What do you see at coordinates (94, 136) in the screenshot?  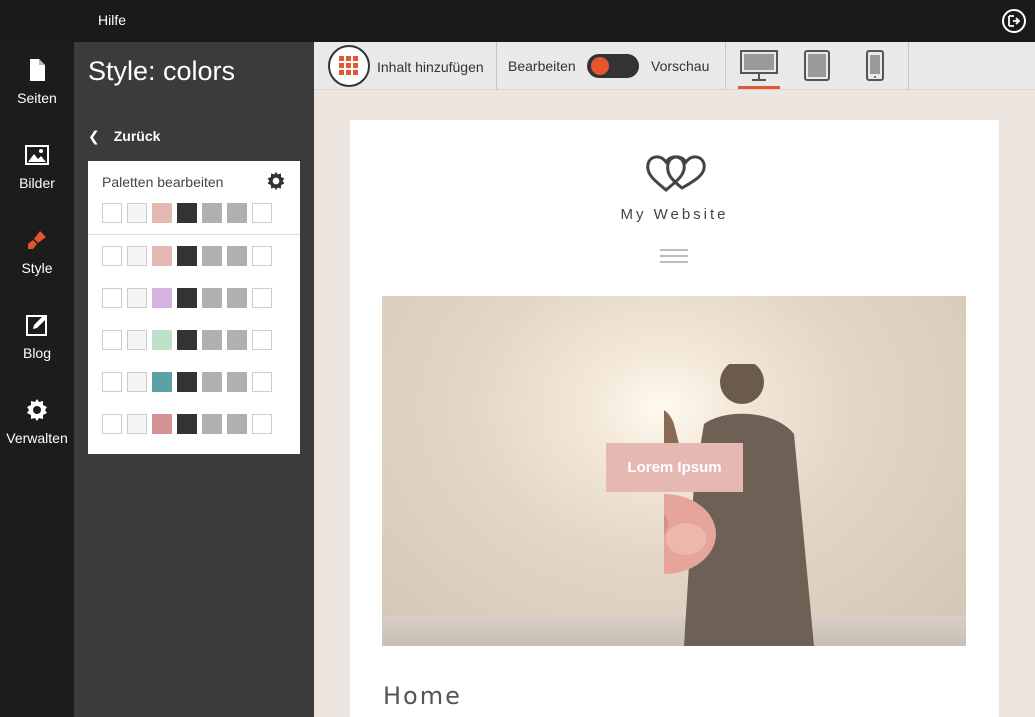 I see `chevron-left-icon: ❮` at bounding box center [94, 136].